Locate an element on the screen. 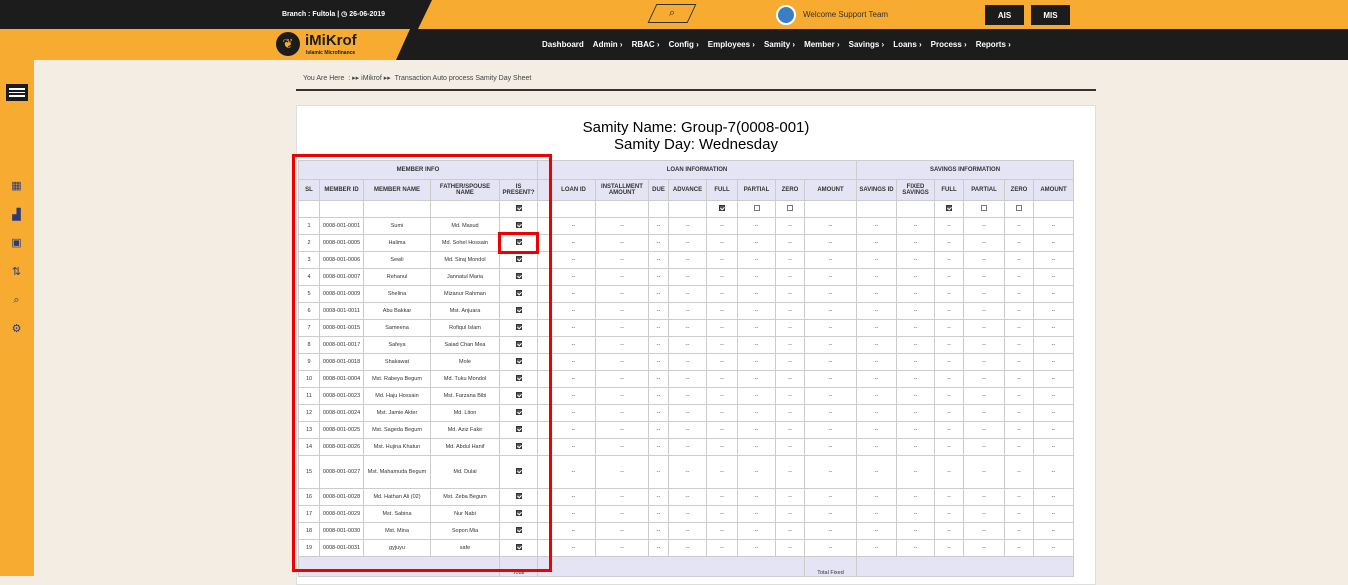  menu-savings: Savings › is located at coordinates (867, 44).